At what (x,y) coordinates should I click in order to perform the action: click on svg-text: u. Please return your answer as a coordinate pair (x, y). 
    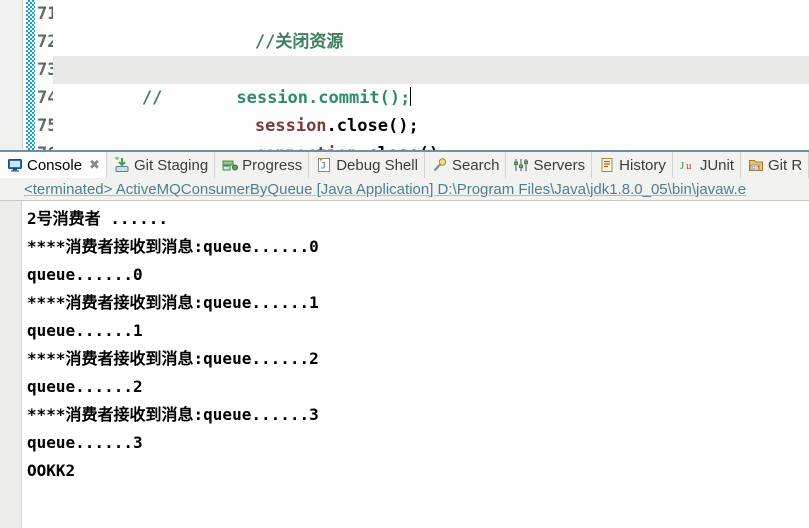
    Looking at the image, I should click on (689, 166).